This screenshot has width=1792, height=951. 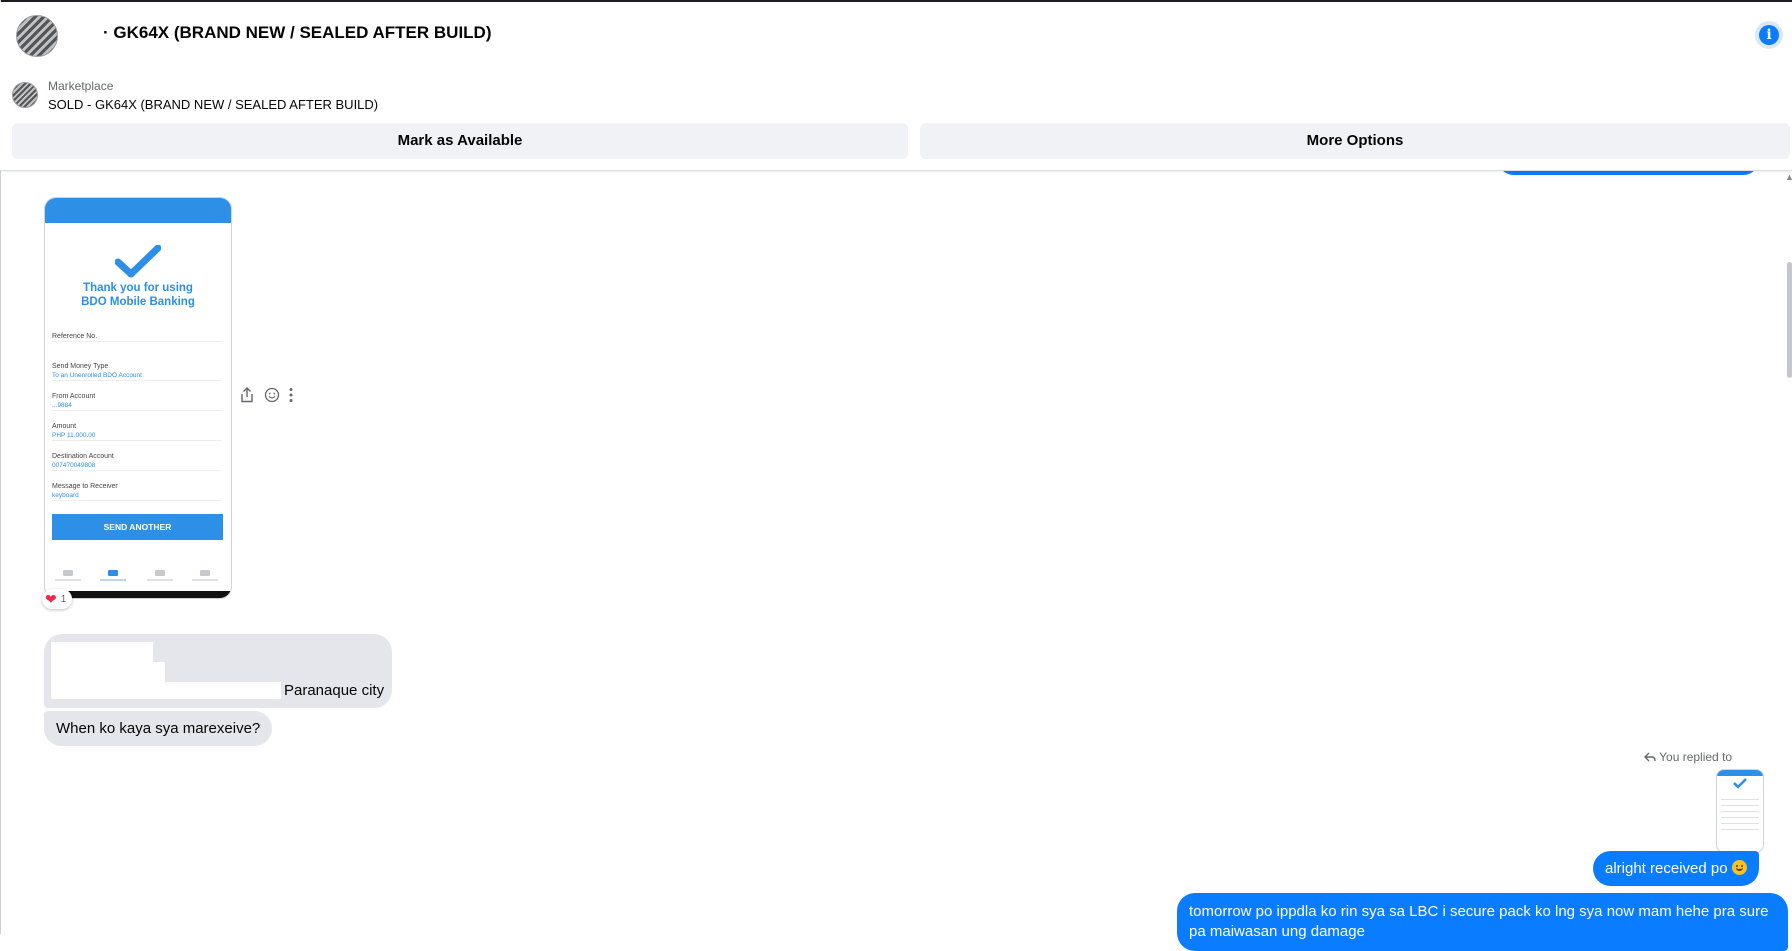 What do you see at coordinates (205, 573) in the screenshot?
I see `more-dots-icon` at bounding box center [205, 573].